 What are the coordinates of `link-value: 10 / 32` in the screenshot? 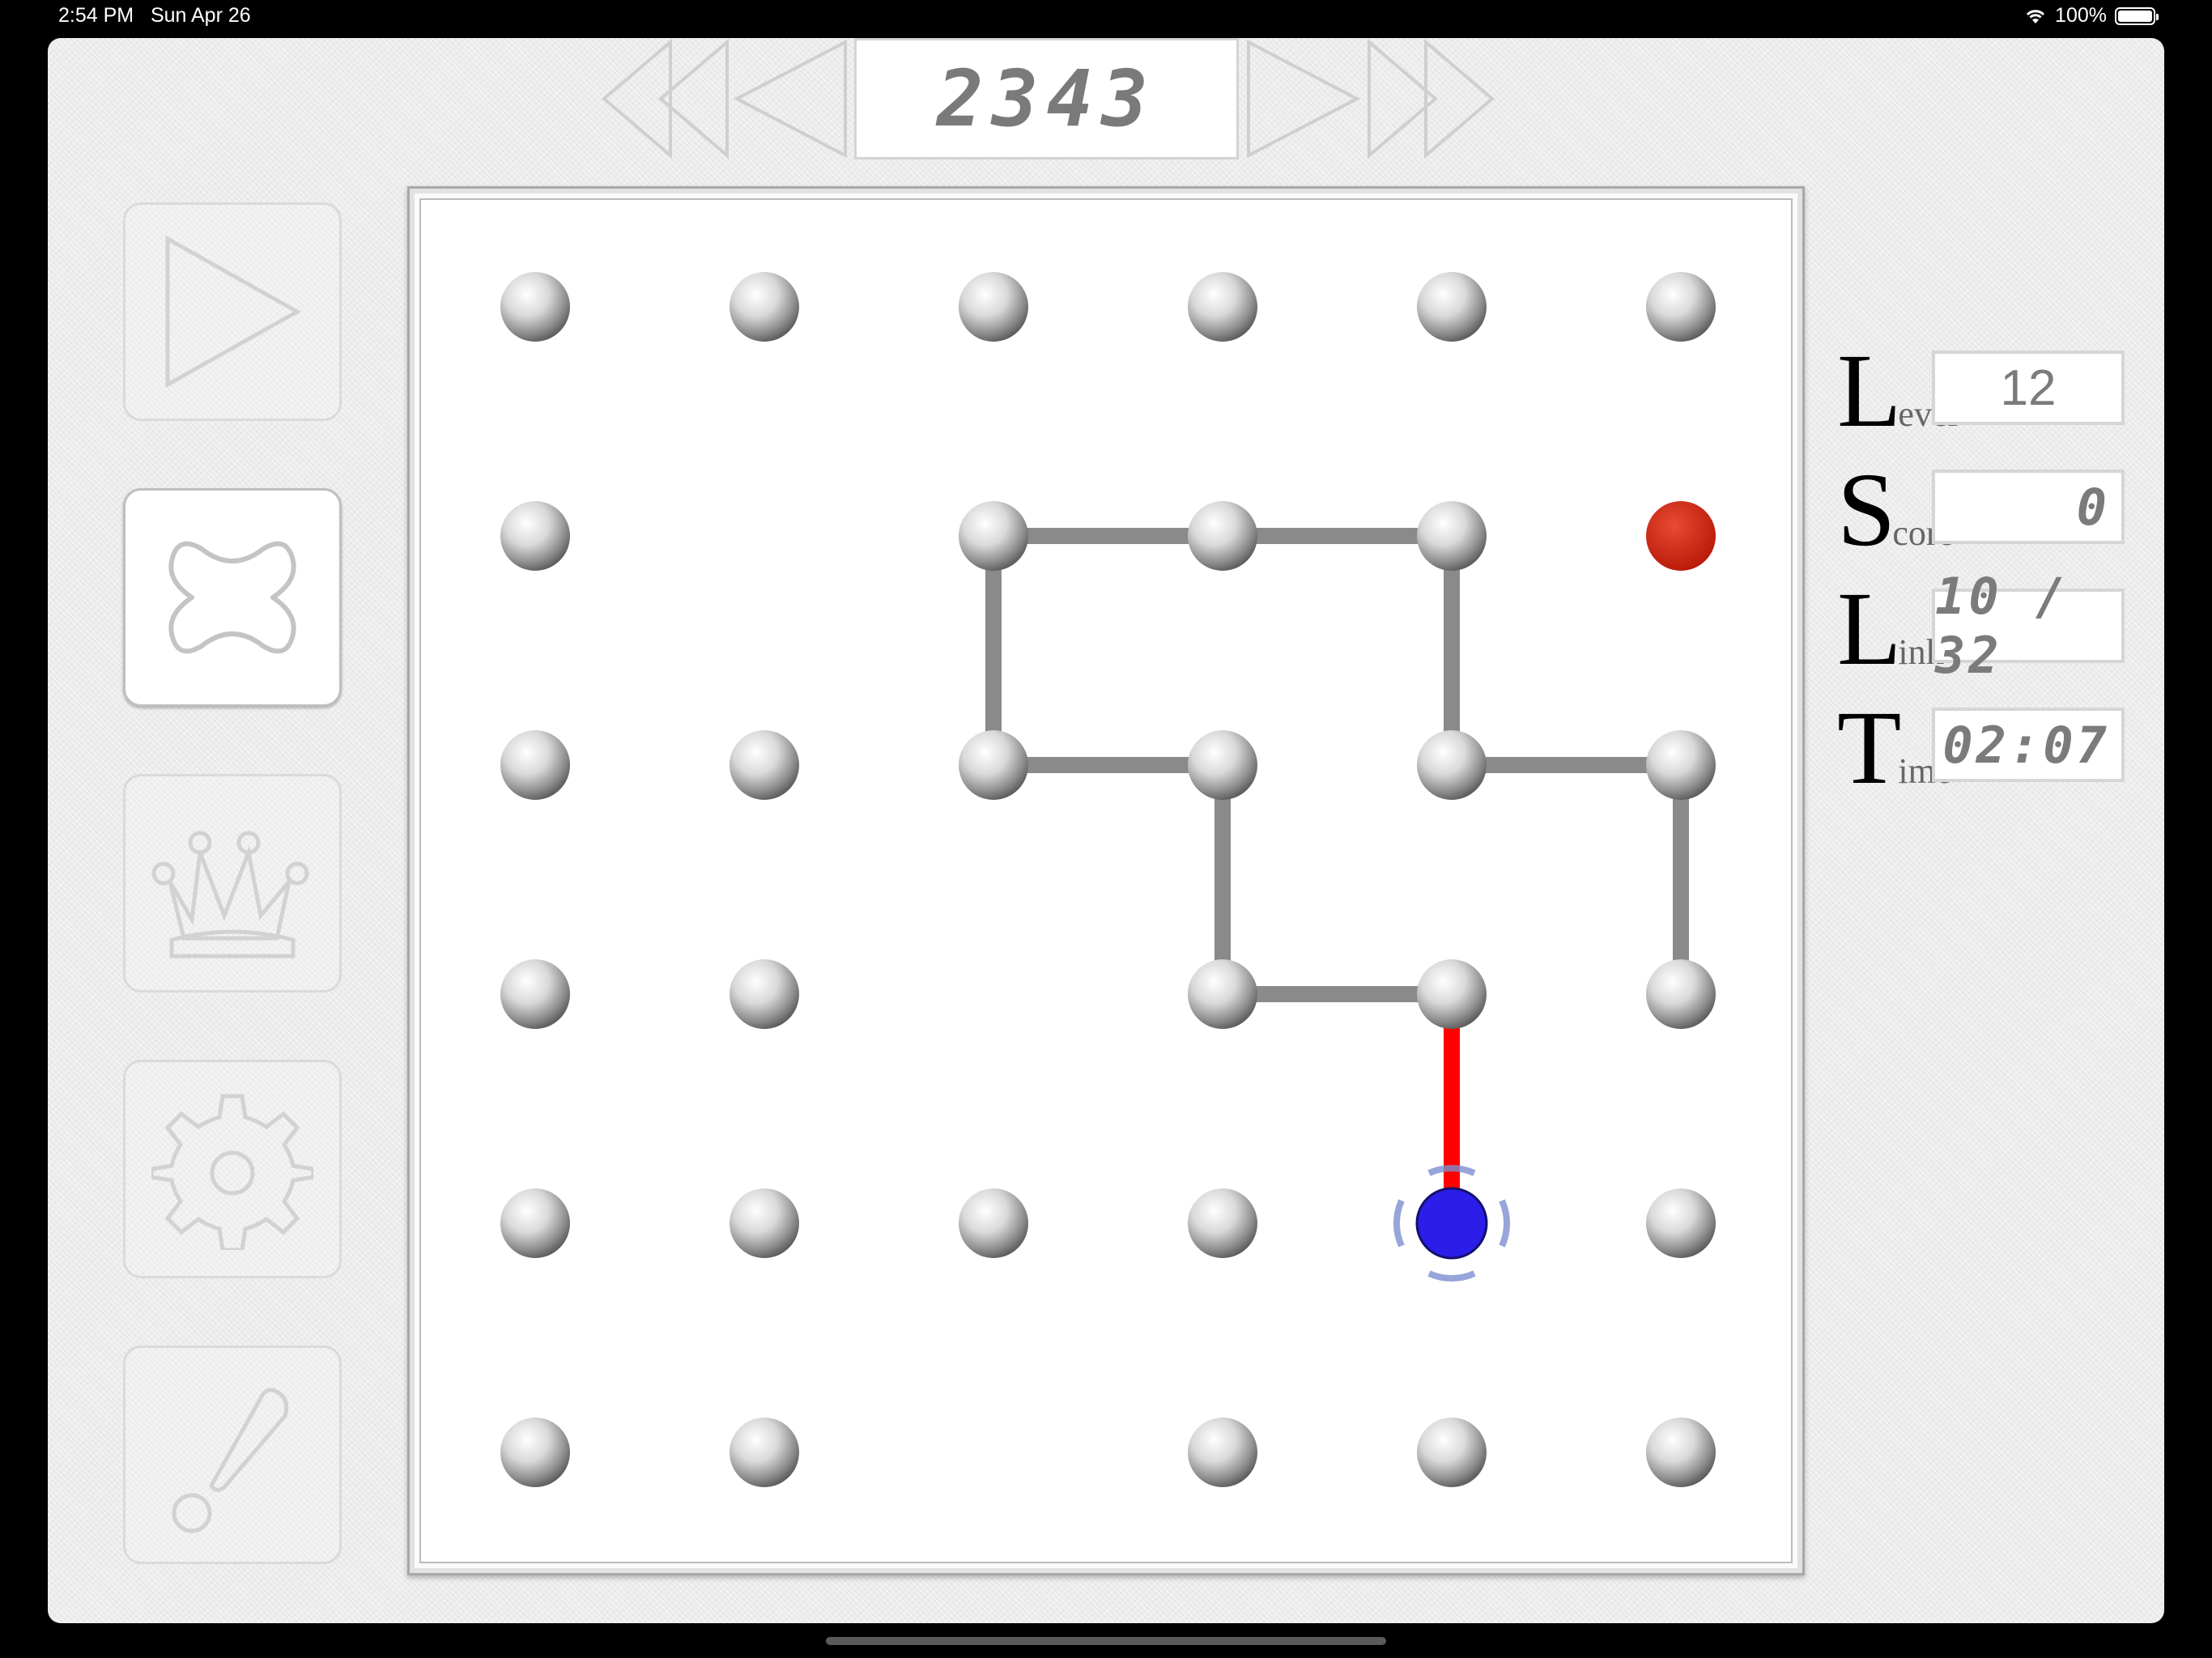 It's located at (2029, 626).